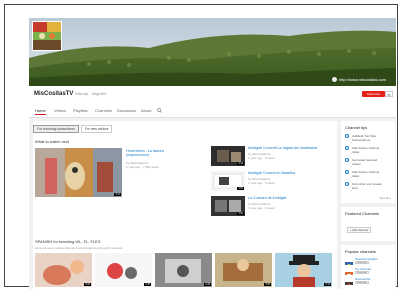  Describe the element at coordinates (147, 284) in the screenshot. I see `playlist-duration-2: 1:45` at that location.